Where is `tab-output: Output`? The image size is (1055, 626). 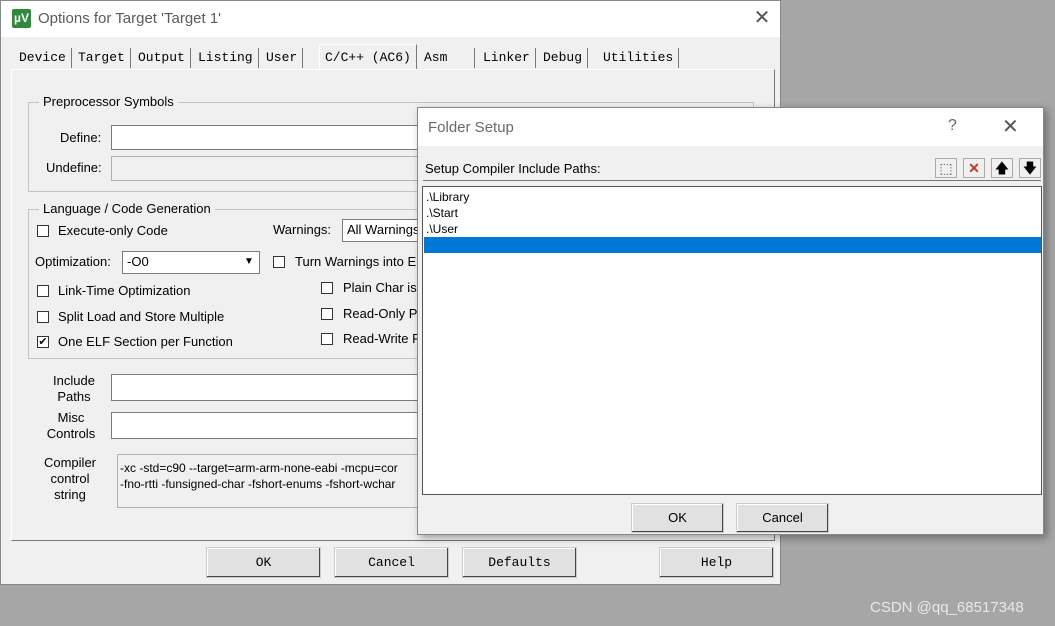 tab-output: Output is located at coordinates (162, 58).